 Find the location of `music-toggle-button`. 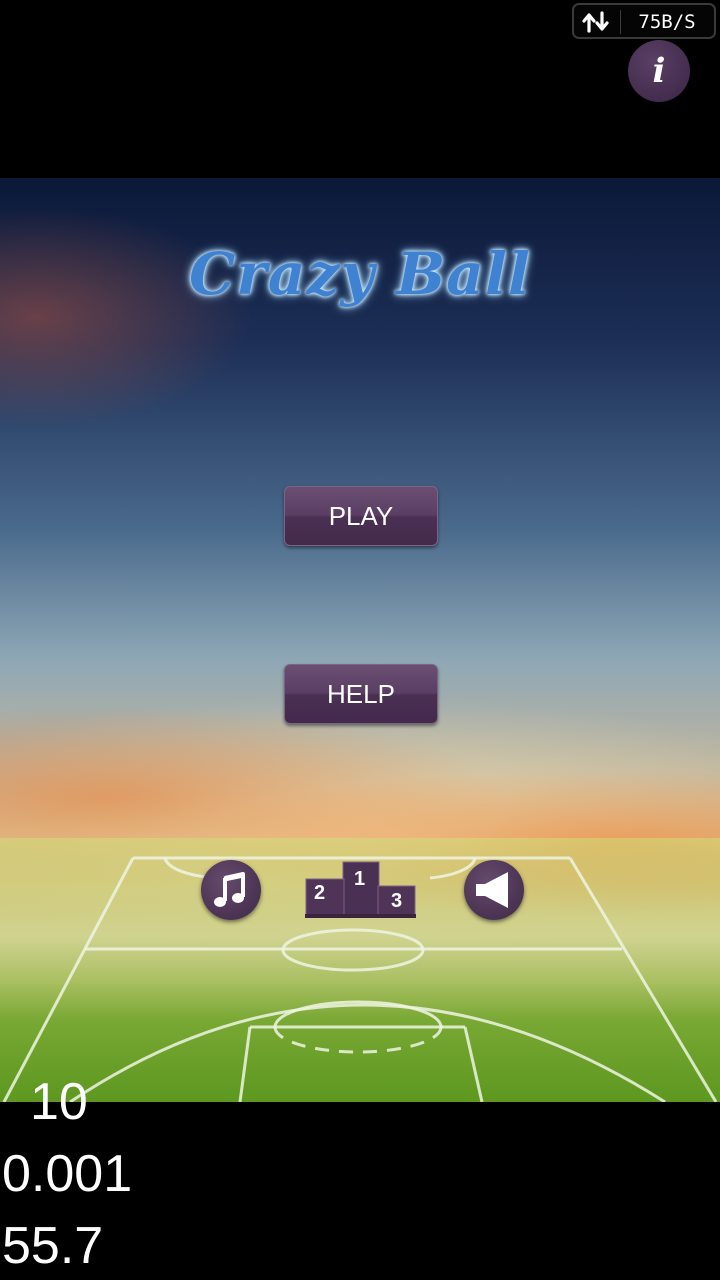

music-toggle-button is located at coordinates (231, 890).